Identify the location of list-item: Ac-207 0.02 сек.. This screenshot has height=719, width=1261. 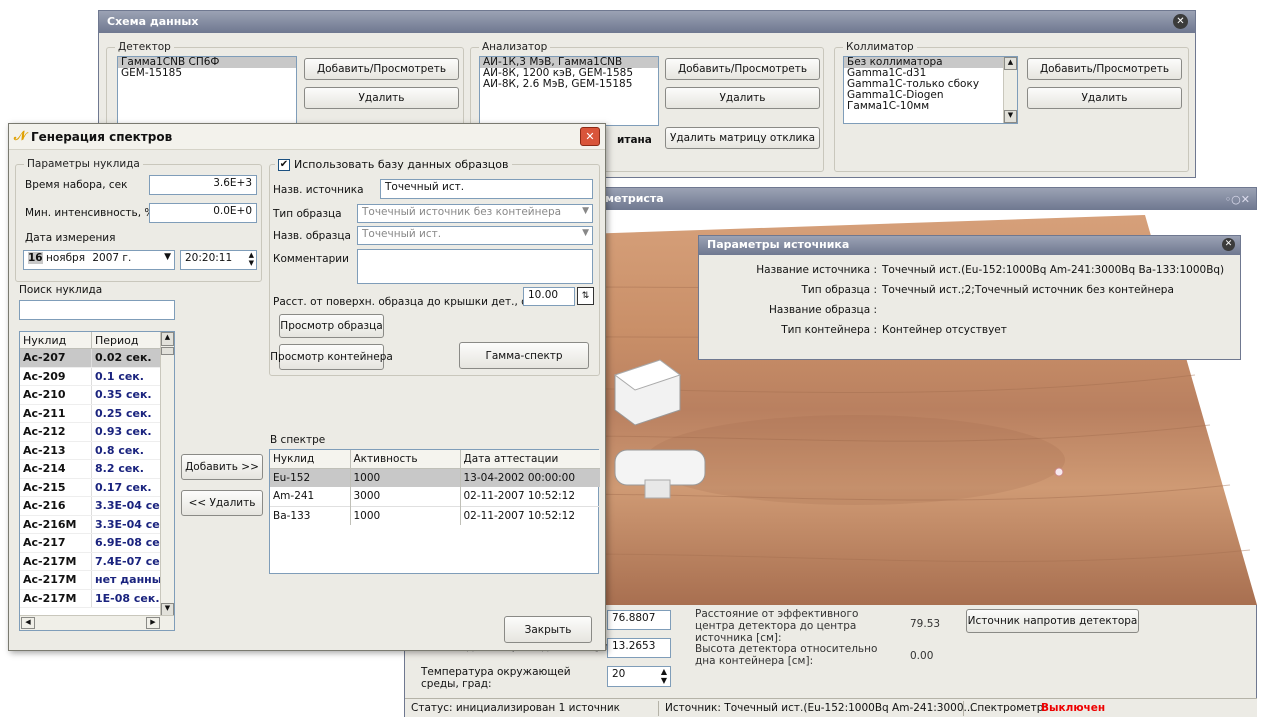
(97, 358).